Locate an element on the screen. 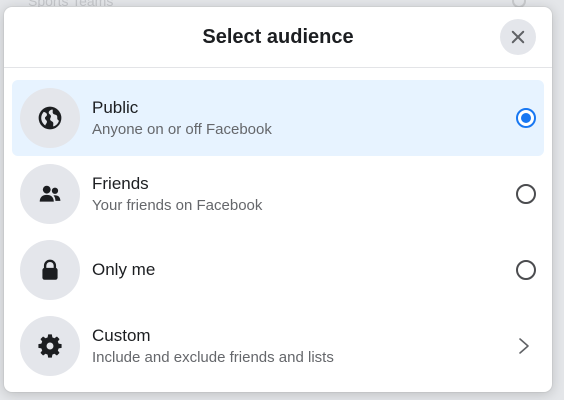 This screenshot has width=564, height=400. close-button is located at coordinates (518, 37).